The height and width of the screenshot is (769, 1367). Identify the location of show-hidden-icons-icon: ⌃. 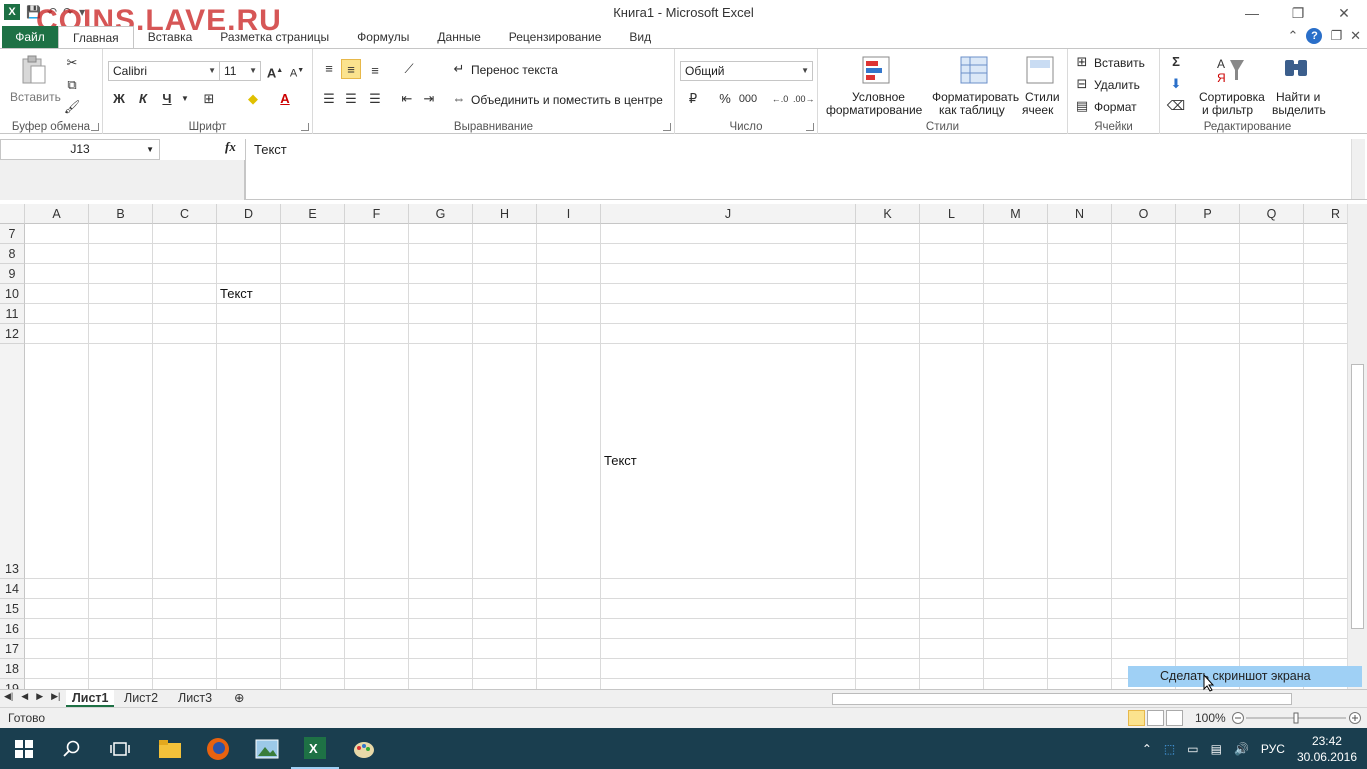
(1147, 749).